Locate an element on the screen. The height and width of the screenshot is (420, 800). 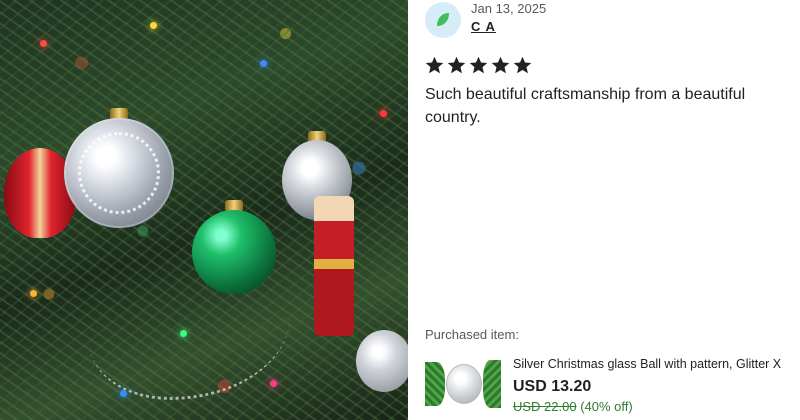
item-price: USD 13.20 is located at coordinates (552, 386).